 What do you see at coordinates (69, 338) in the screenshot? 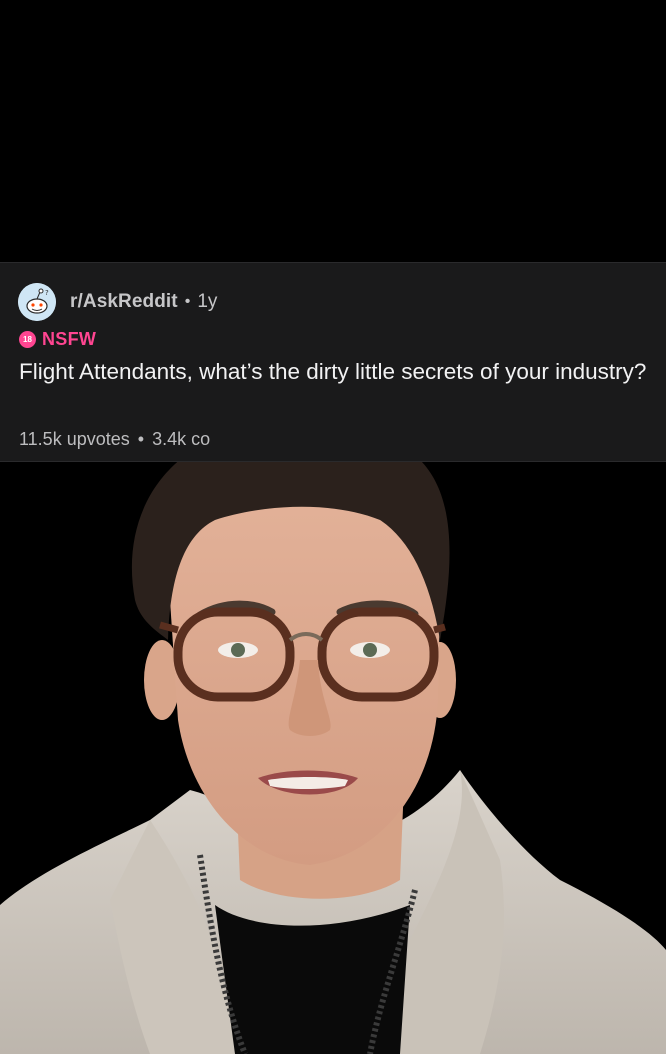
I see `nsfw-label: NSFW` at bounding box center [69, 338].